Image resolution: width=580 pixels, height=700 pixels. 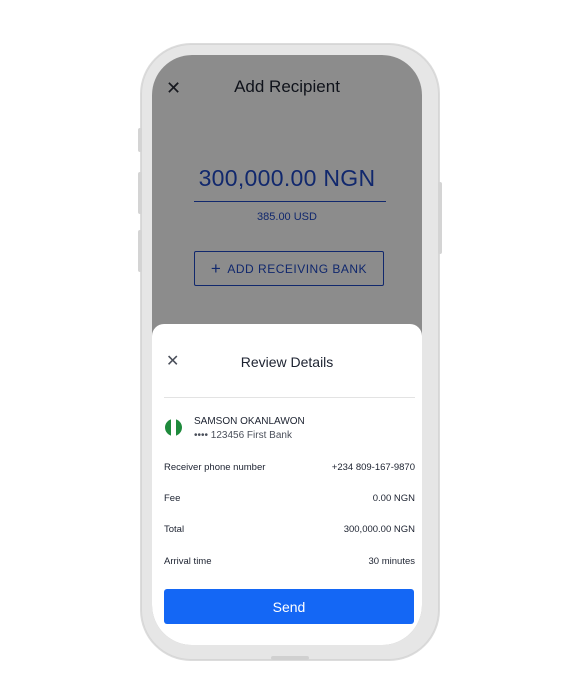 I want to click on divider, so click(x=289, y=397).